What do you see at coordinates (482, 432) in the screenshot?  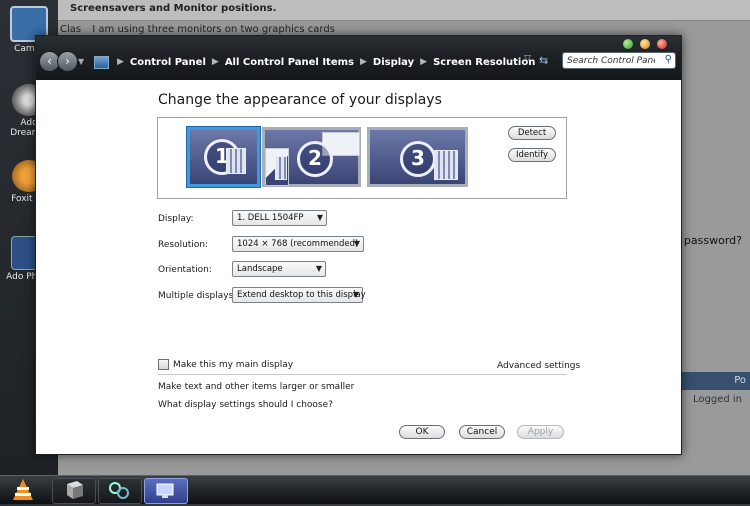 I see `cancel-button: Cancel` at bounding box center [482, 432].